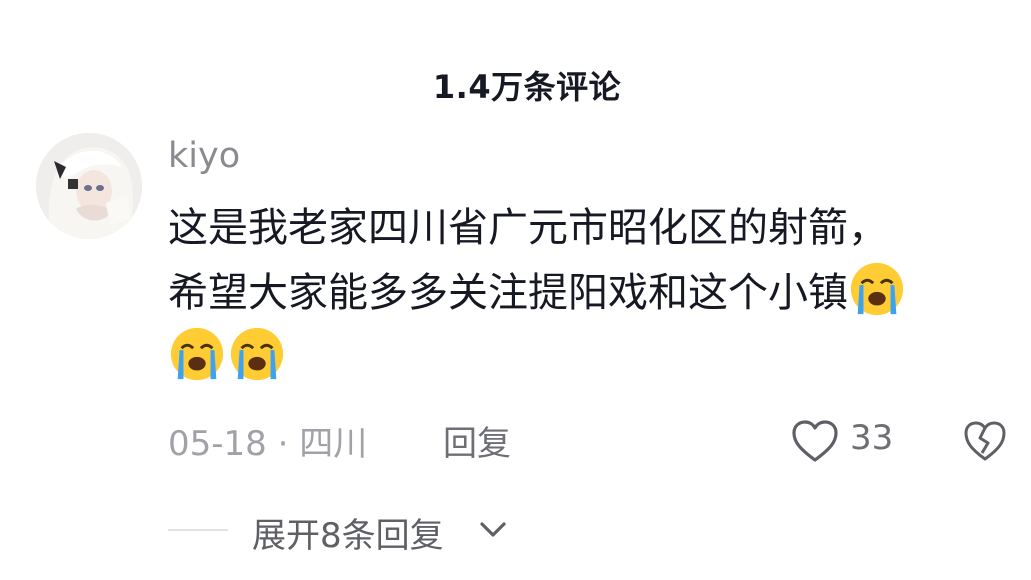 The image size is (1031, 580). I want to click on avatar, so click(89, 186).